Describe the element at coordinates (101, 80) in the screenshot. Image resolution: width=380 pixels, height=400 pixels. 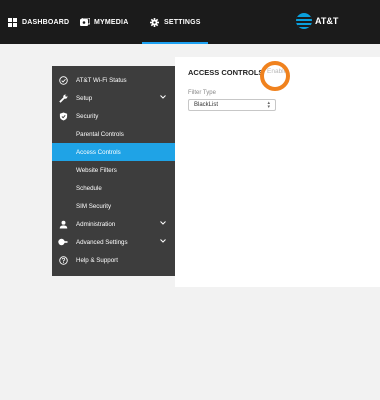
I see `menu-item-label: AT&T Wi-Fi Status` at that location.